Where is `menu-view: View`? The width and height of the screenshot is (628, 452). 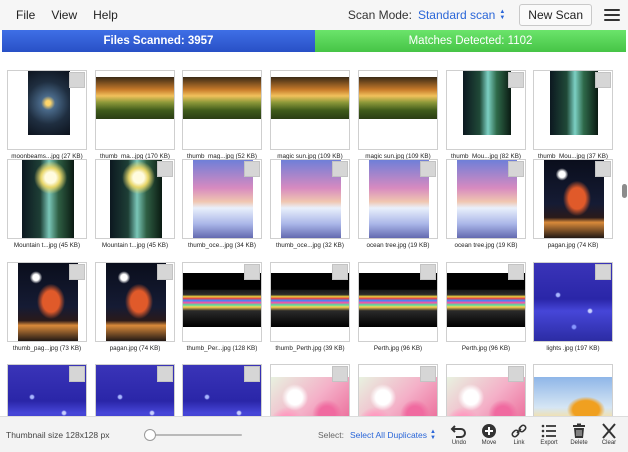
menu-view: View is located at coordinates (64, 15).